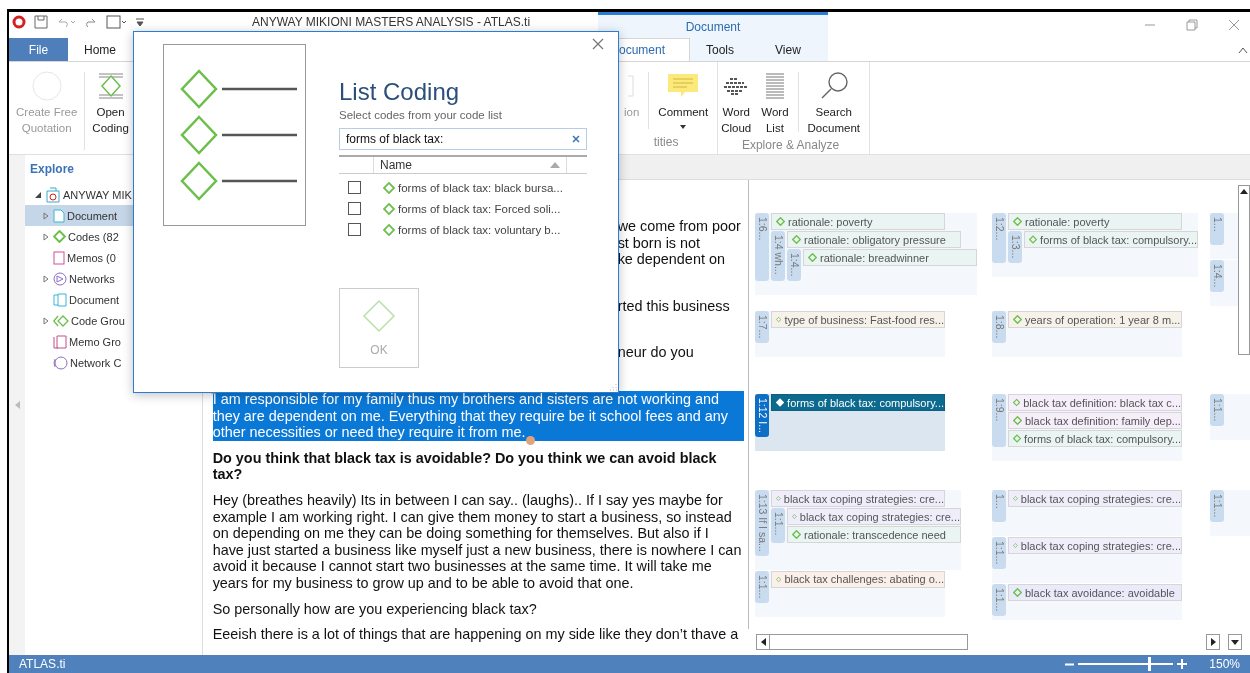  I want to click on quote-icon, so click(46, 86).